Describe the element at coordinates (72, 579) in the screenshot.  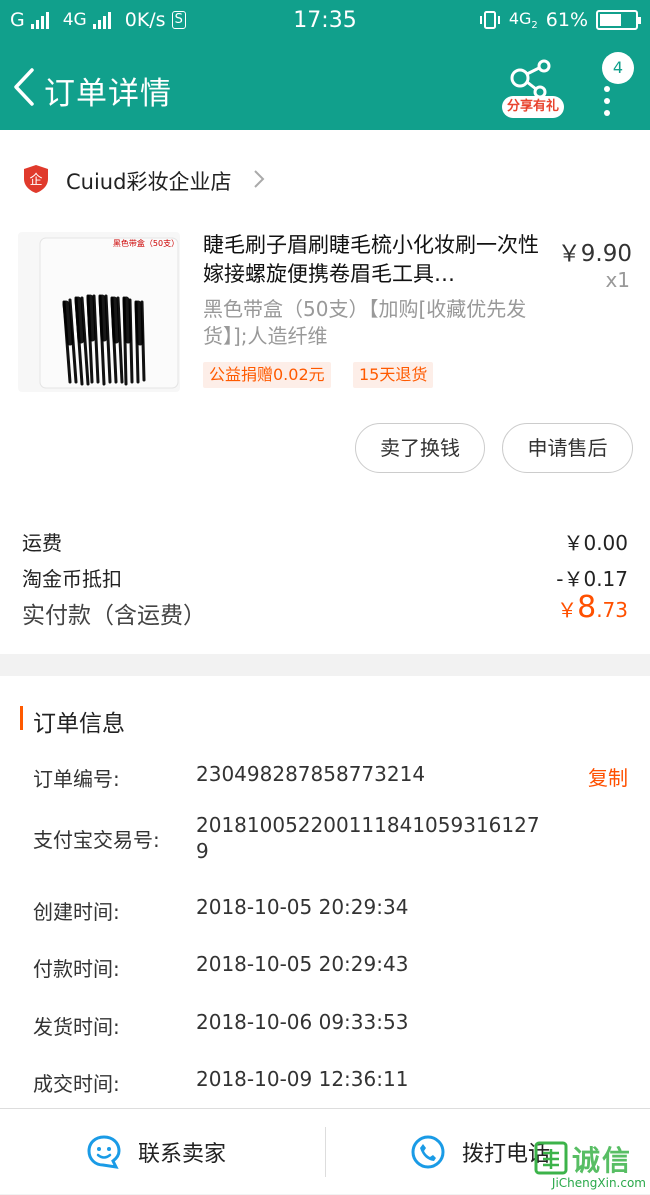
I see `coin-label: 淘金币抵扣` at that location.